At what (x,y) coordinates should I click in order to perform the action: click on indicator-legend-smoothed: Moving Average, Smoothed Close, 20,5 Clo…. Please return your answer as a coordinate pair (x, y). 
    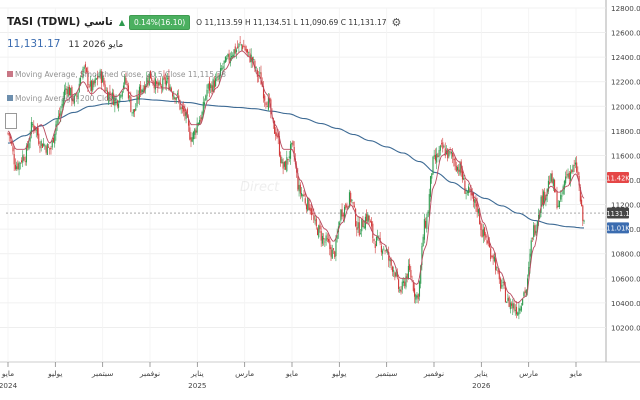
    Looking at the image, I should click on (116, 74).